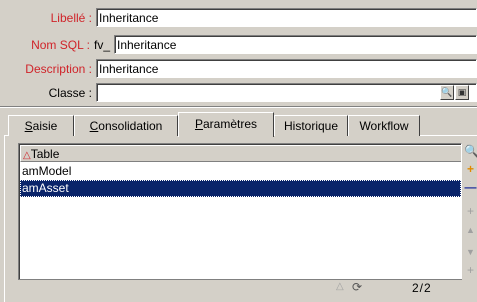 This screenshot has height=302, width=477. What do you see at coordinates (240, 287) in the screenshot?
I see `list-status-bar: △ ⟳ 2/2` at bounding box center [240, 287].